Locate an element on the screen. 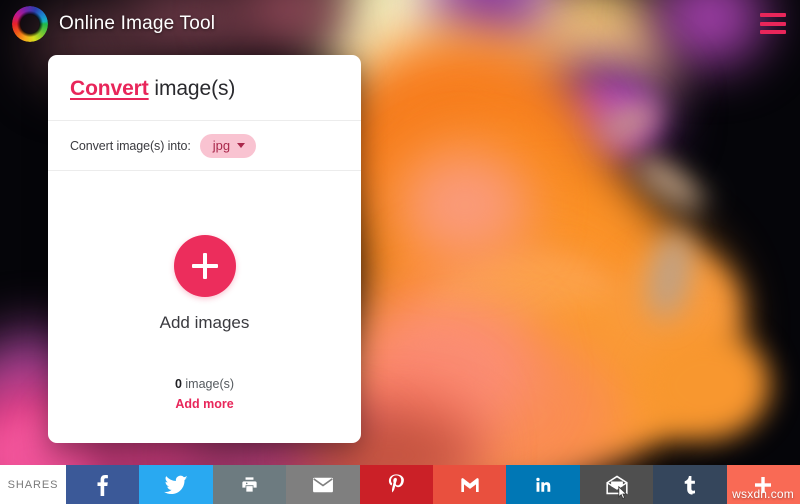 This screenshot has width=800, height=504. format-row: Convert image(s) into: jpg is located at coordinates (204, 145).